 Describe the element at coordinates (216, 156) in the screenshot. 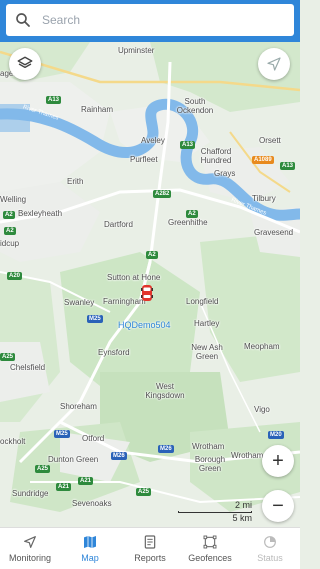

I see `place-label: Chafford Hundred` at that location.